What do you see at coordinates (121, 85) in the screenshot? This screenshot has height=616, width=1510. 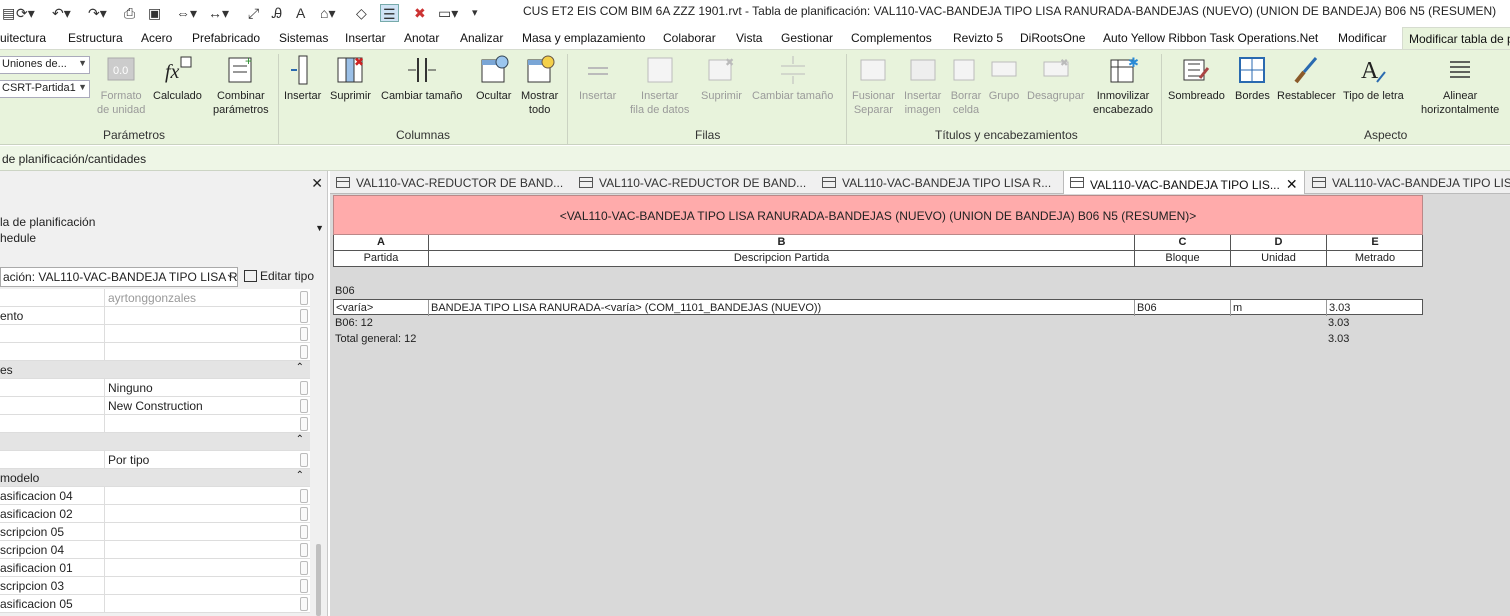 I see `format-units-button: 0.0 Formato de unidad` at bounding box center [121, 85].